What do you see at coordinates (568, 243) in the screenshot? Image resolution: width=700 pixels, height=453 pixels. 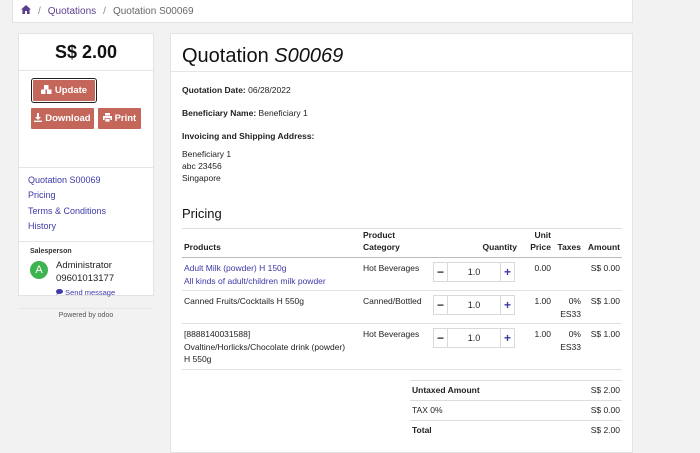 I see `col-taxes: Taxes` at bounding box center [568, 243].